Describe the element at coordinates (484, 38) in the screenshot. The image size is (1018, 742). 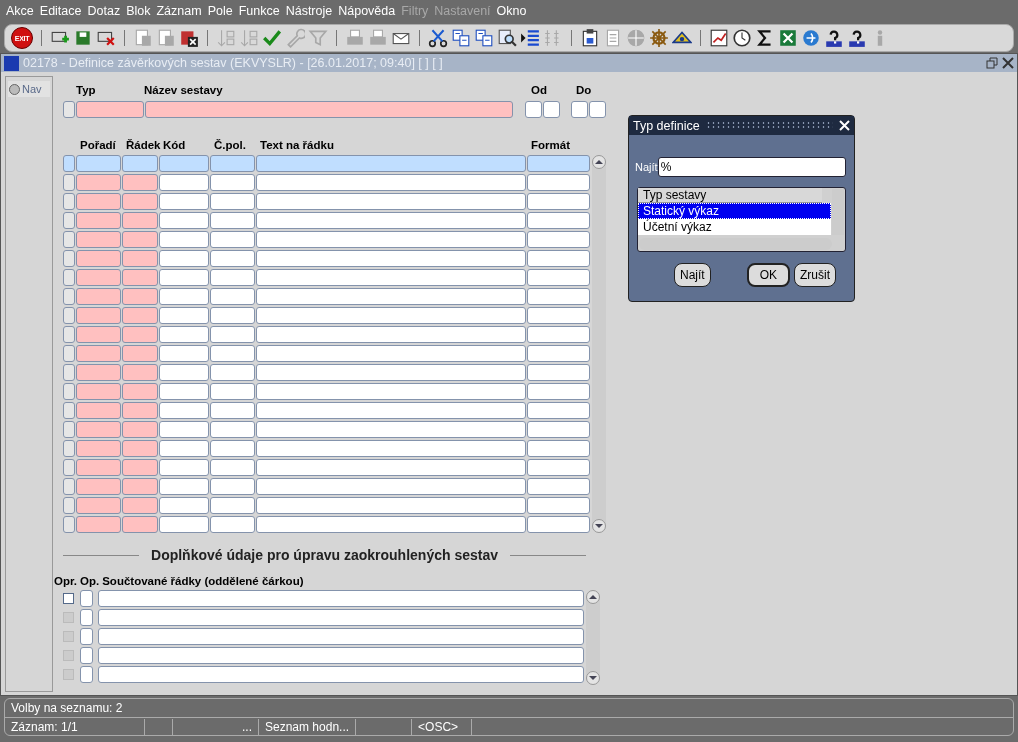
I see `paste-icon` at that location.